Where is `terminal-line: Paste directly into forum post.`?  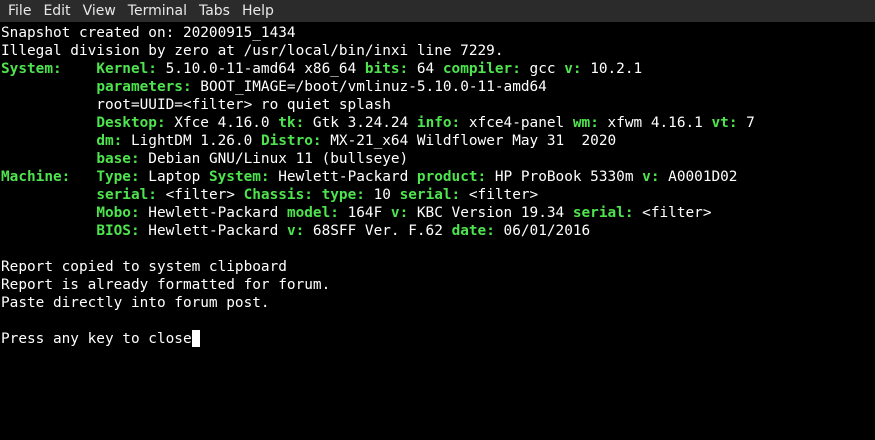 terminal-line: Paste directly into forum post. is located at coordinates (438, 303).